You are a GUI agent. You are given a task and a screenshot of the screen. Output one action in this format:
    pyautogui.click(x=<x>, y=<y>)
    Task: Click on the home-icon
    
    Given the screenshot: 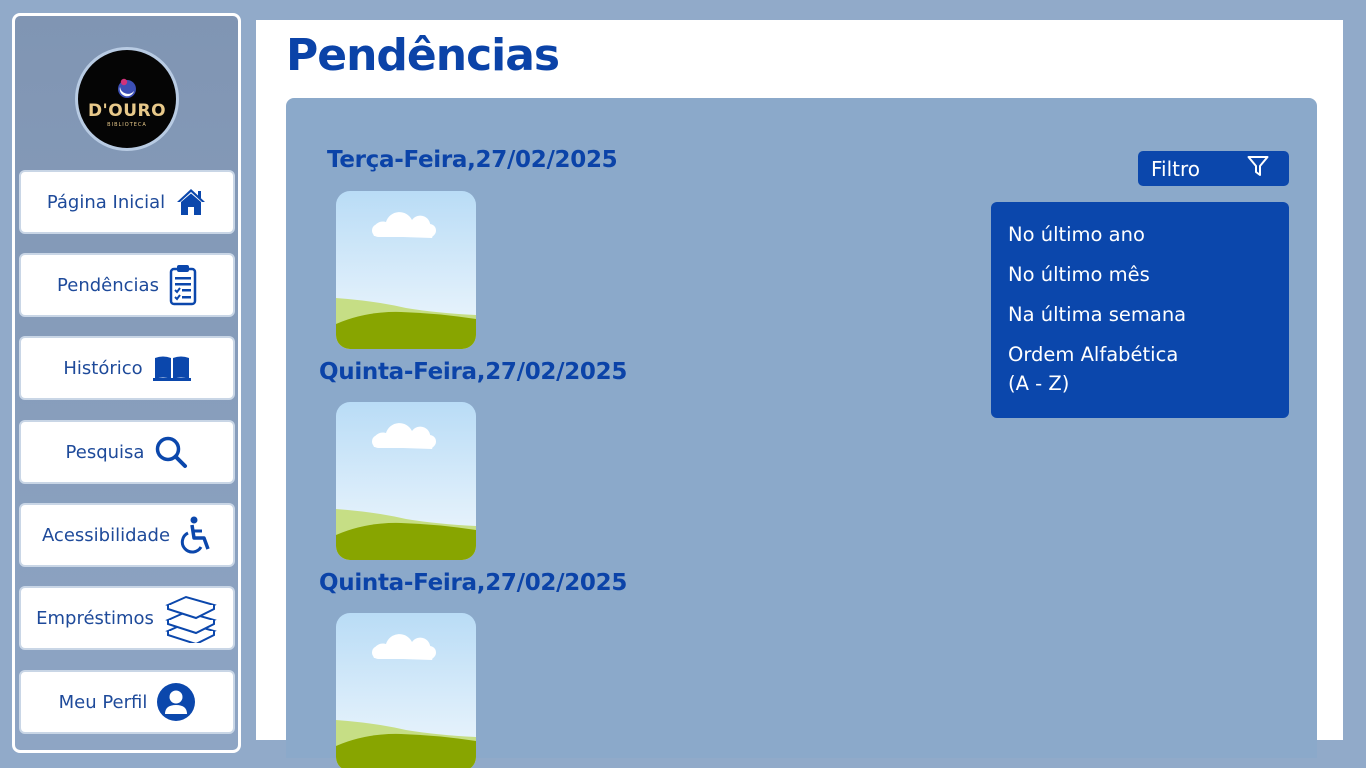 What is the action you would take?
    pyautogui.click(x=191, y=202)
    